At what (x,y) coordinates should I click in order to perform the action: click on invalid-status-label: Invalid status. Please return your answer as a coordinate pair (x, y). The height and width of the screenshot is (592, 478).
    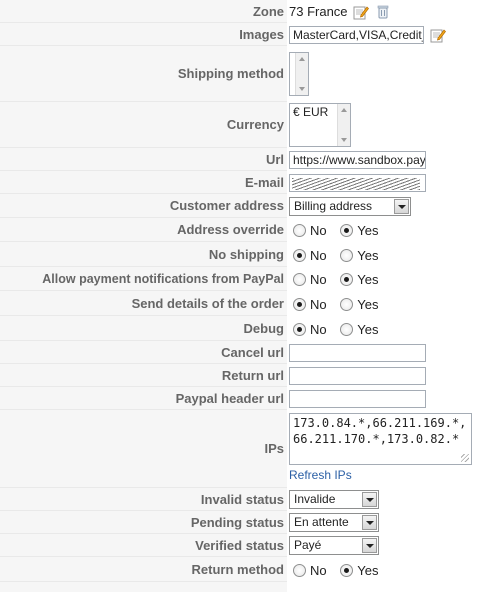
    Looking at the image, I should click on (143, 499).